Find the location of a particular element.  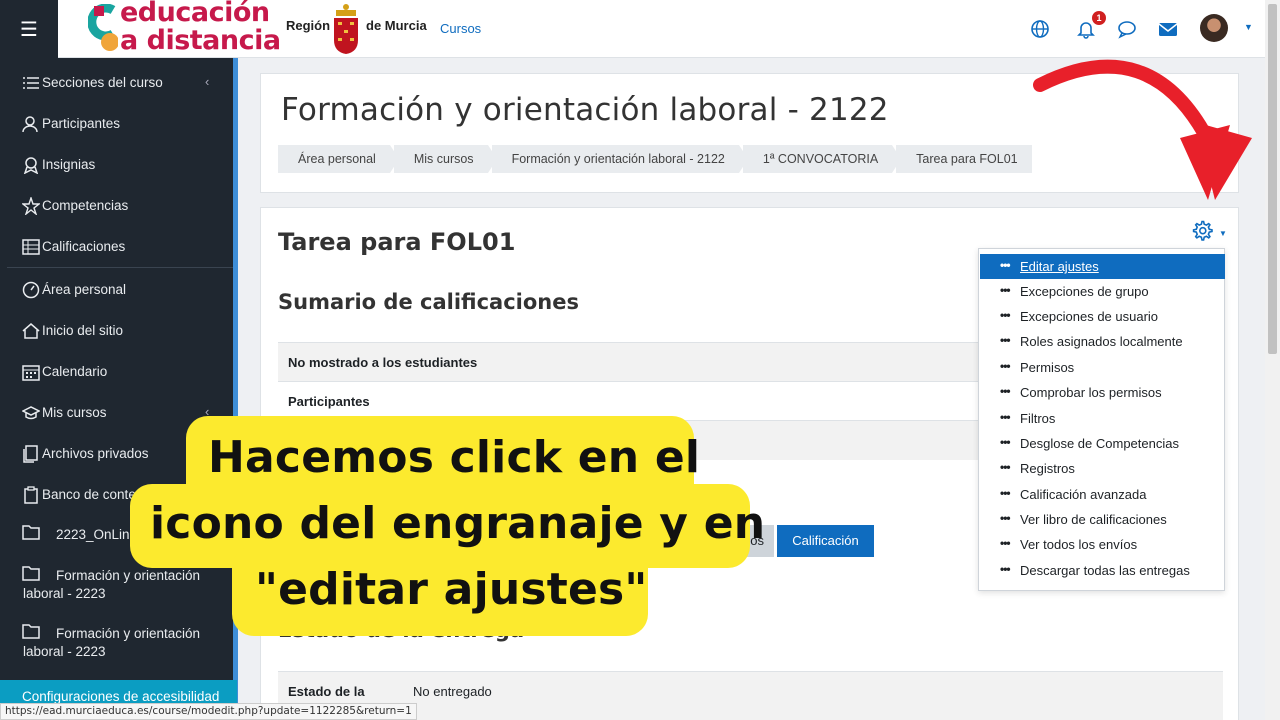

sidebar-item-label: Mis cursos is located at coordinates (74, 412).